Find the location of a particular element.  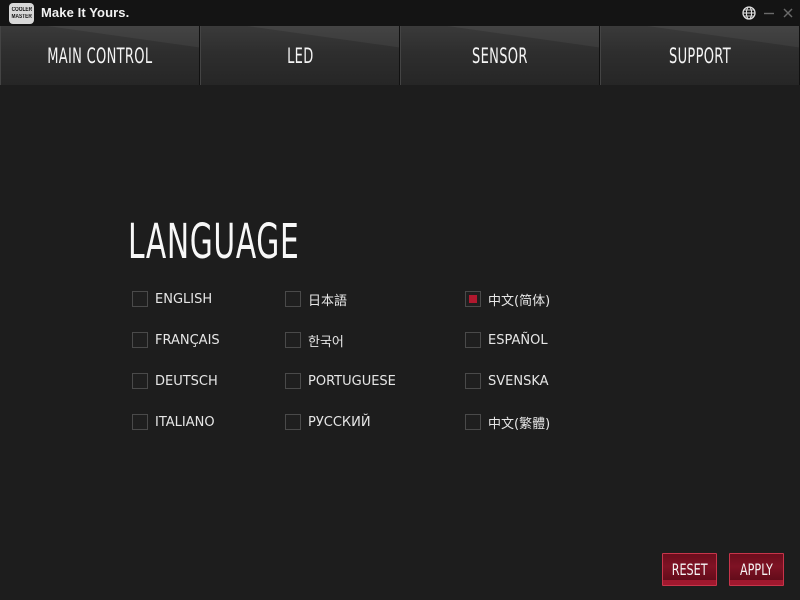

language-option-deutsch: DEUTSCH is located at coordinates (175, 381).